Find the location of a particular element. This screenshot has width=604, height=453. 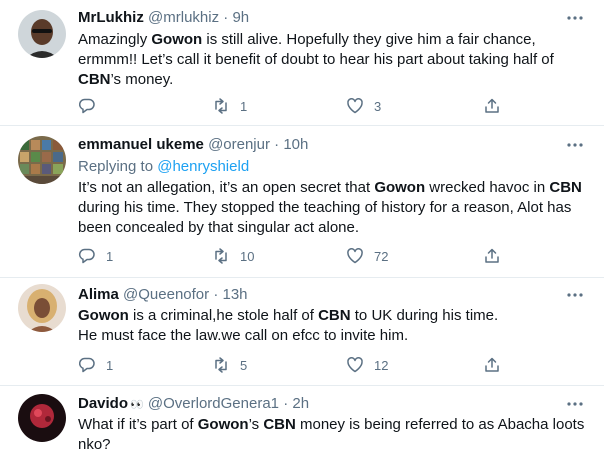

replying-to-prefix: Replying to is located at coordinates (118, 166).